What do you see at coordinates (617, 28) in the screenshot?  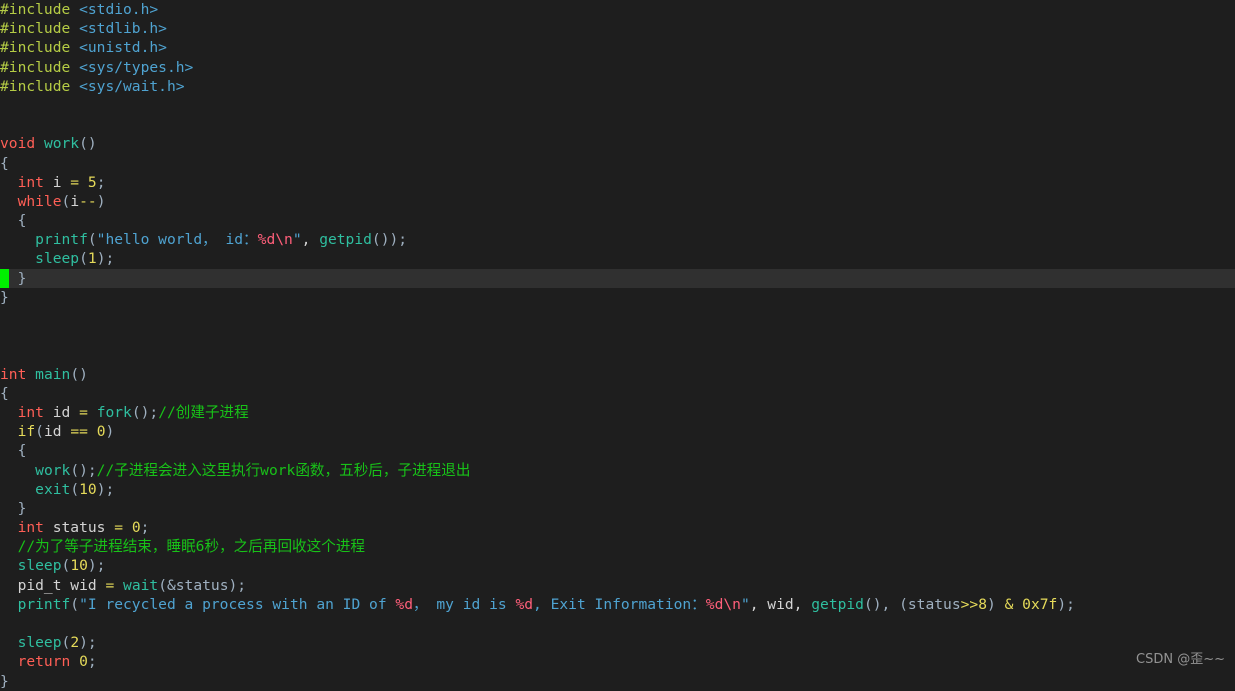 I see `code-line: #include <stdlib.h>` at bounding box center [617, 28].